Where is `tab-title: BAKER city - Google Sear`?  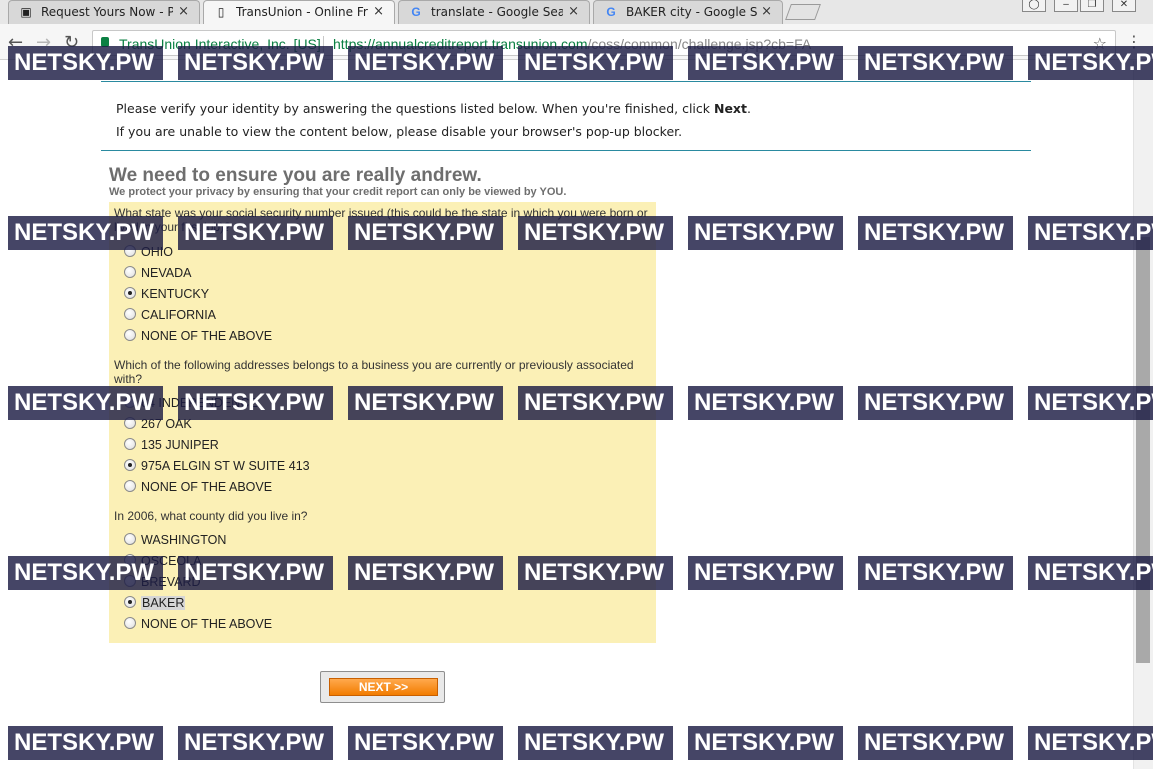 tab-title: BAKER city - Google Sear is located at coordinates (692, 12).